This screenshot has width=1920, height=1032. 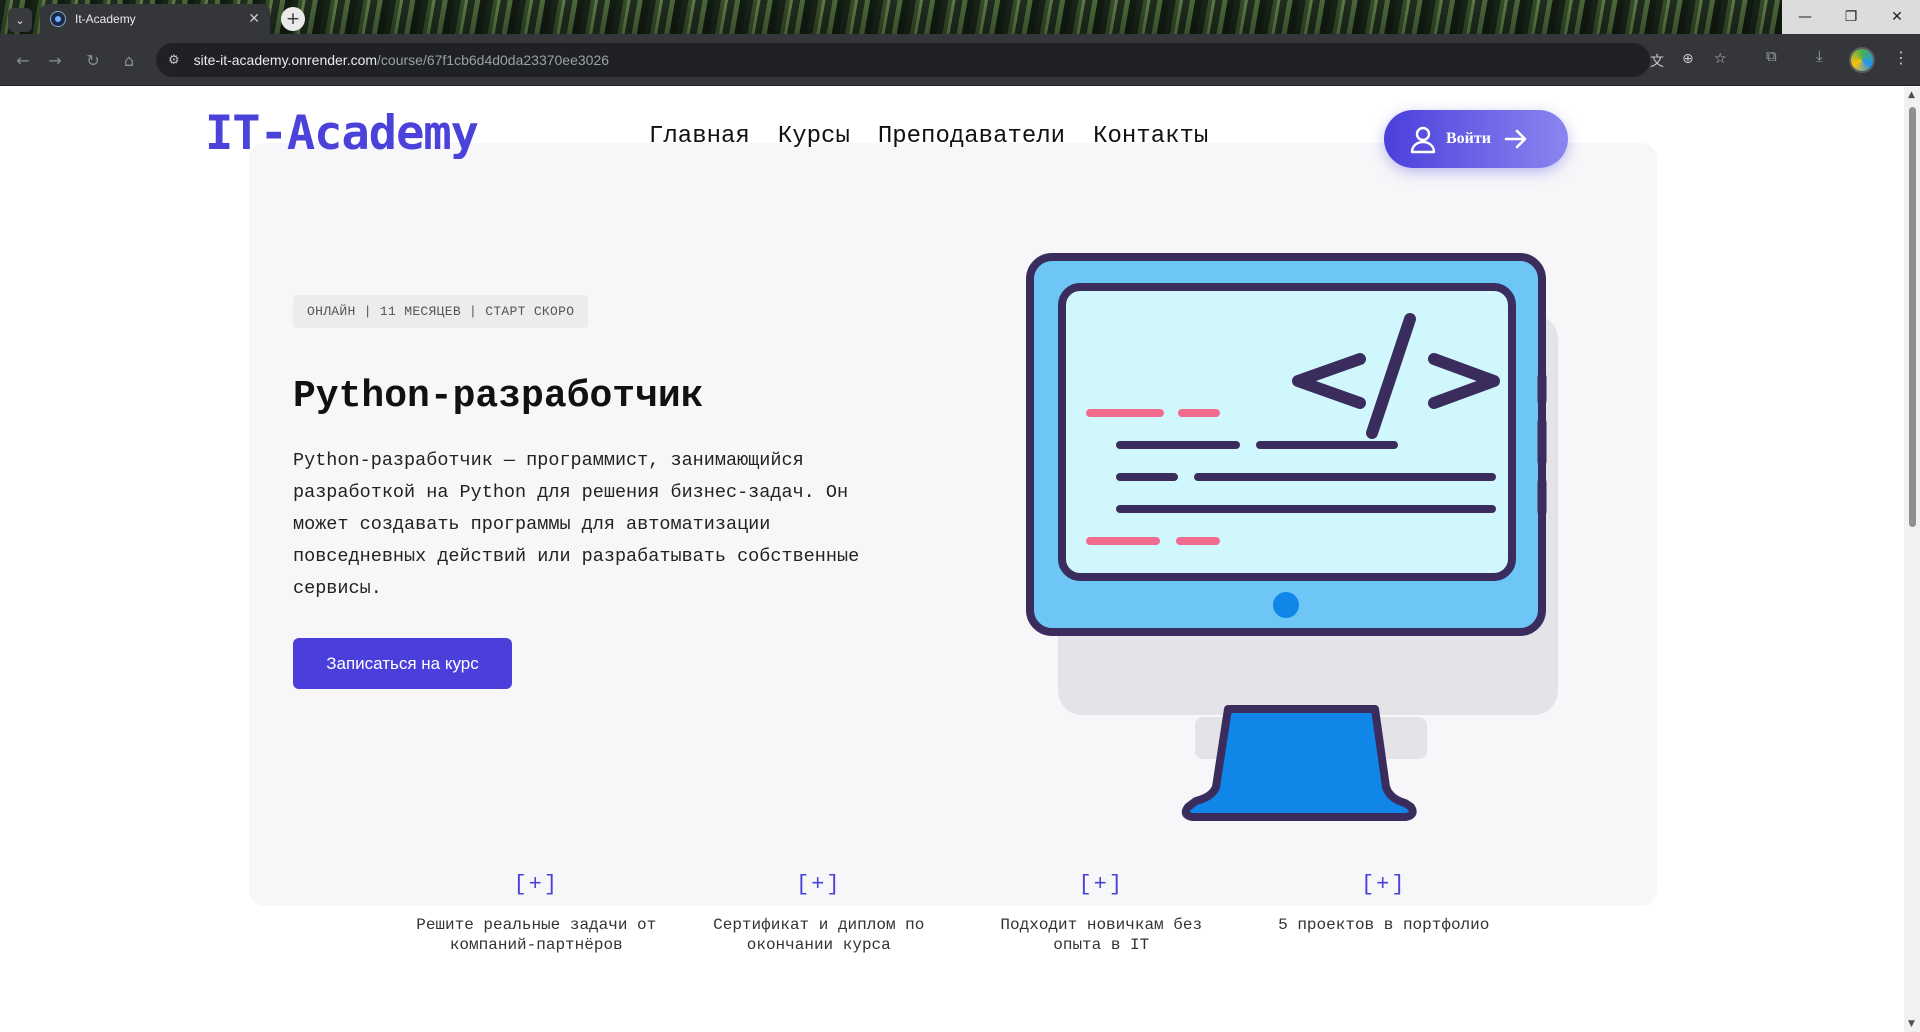 What do you see at coordinates (254, 19) in the screenshot?
I see `tab-close-icon: ✕` at bounding box center [254, 19].